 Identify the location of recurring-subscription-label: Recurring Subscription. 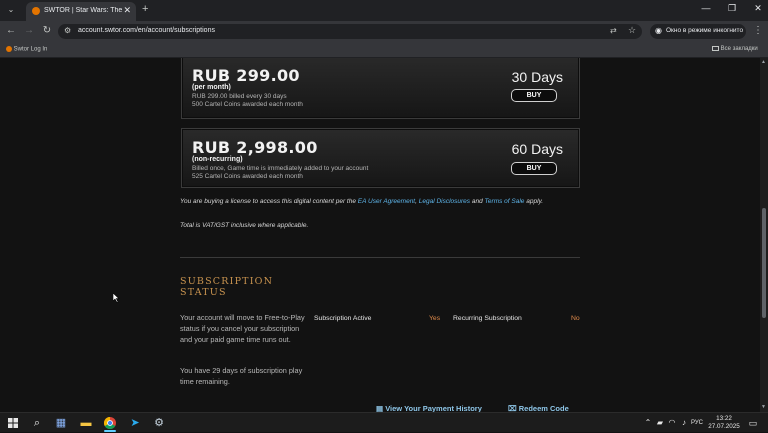
(487, 318).